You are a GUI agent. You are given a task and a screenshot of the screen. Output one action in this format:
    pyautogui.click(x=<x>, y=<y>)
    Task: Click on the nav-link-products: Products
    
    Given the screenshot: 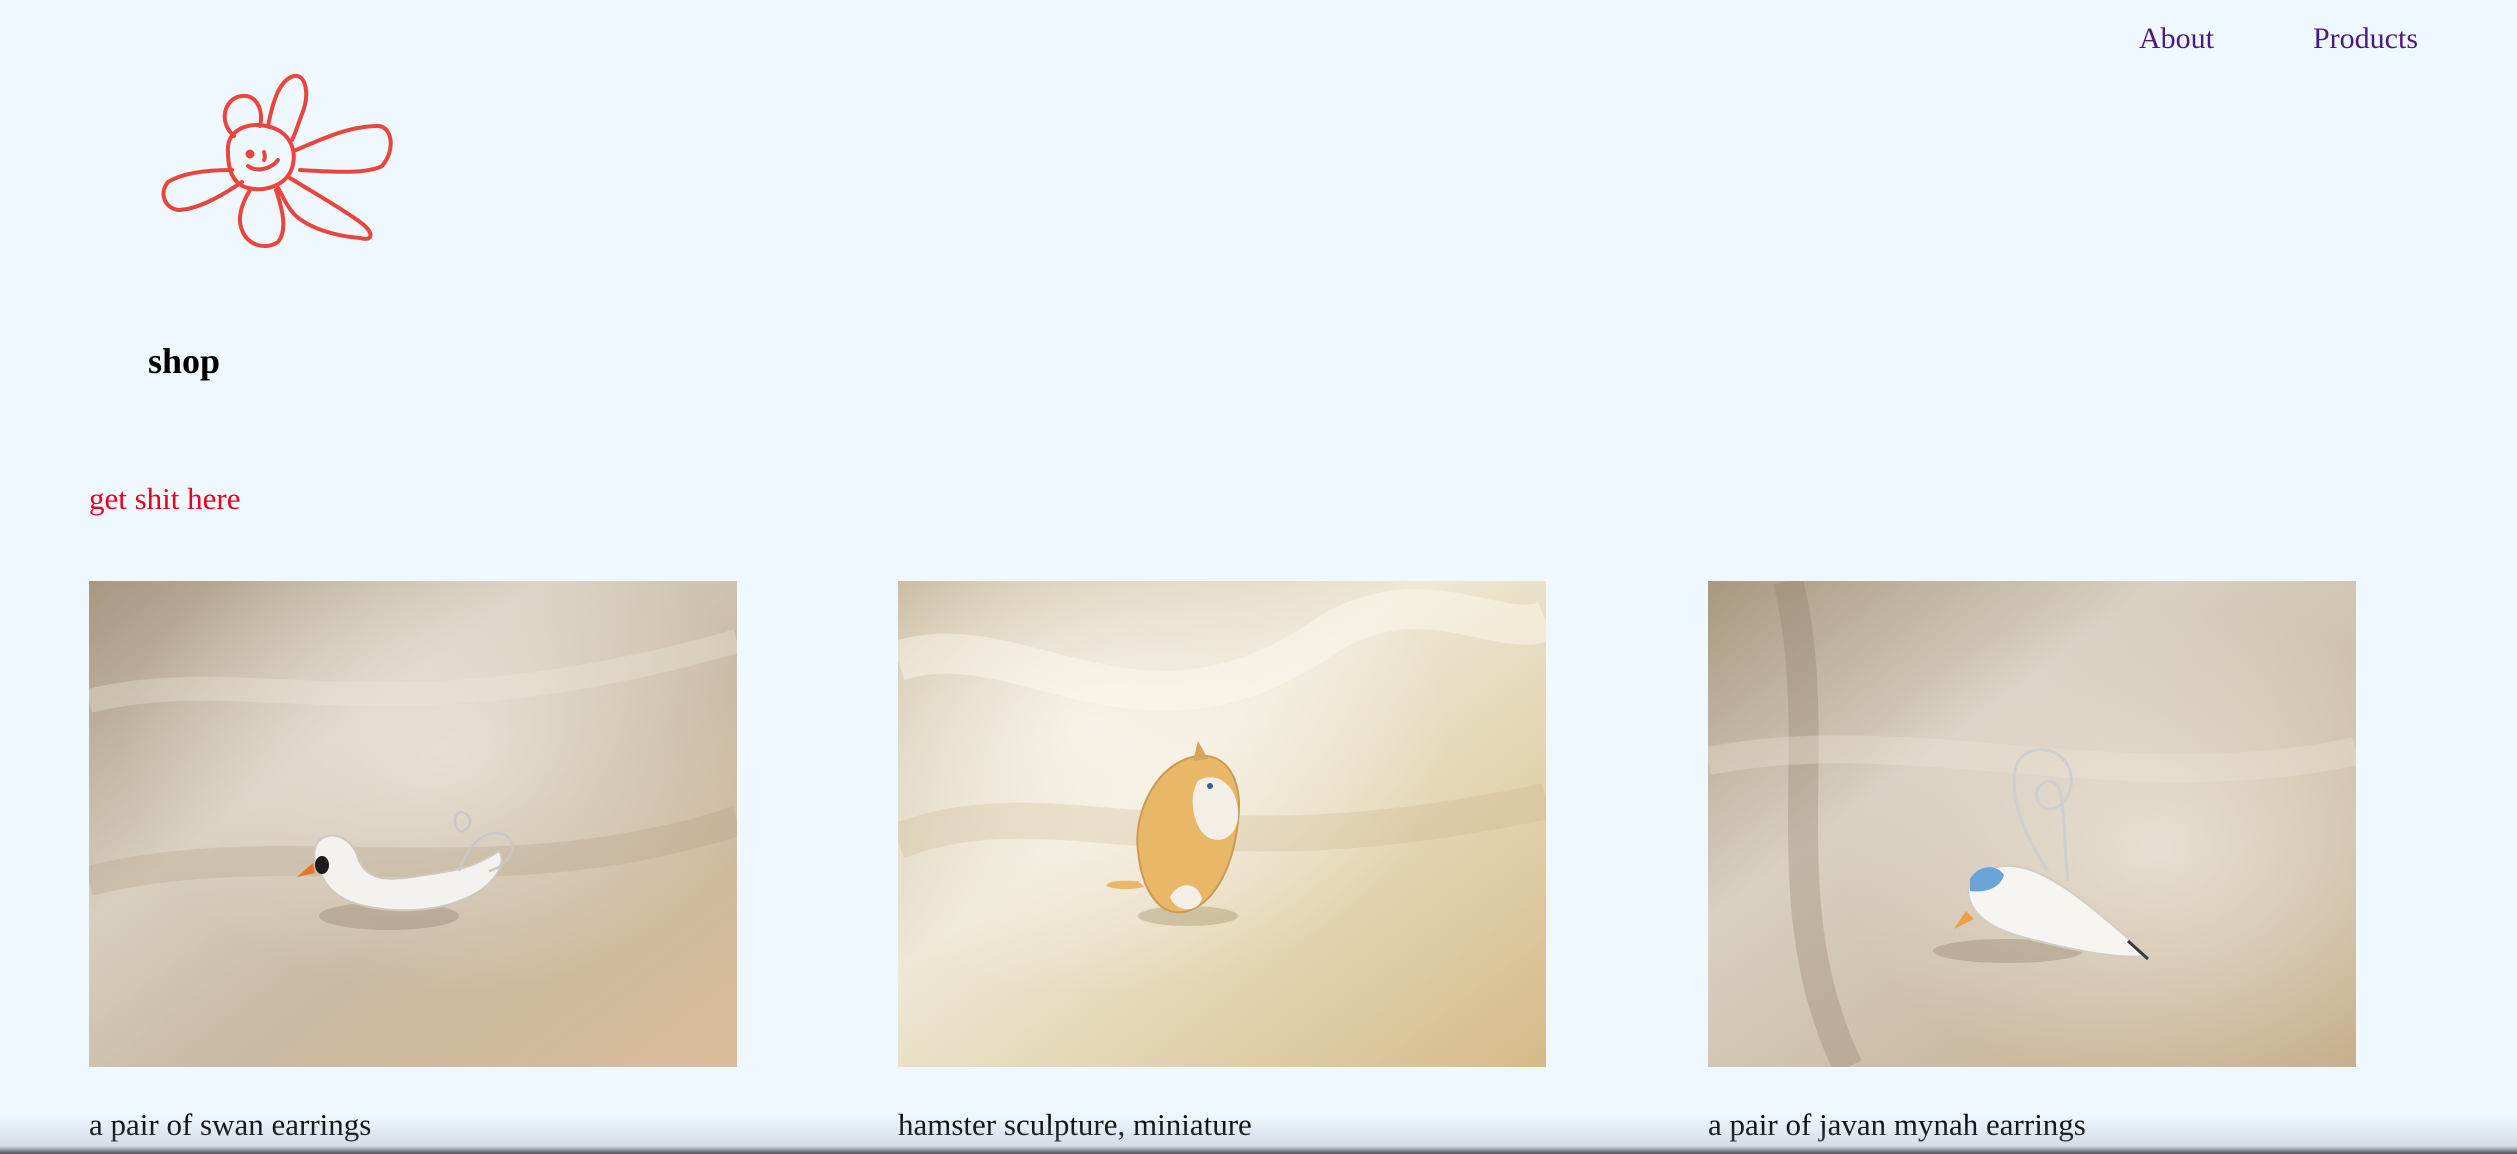 What is the action you would take?
    pyautogui.click(x=2365, y=39)
    